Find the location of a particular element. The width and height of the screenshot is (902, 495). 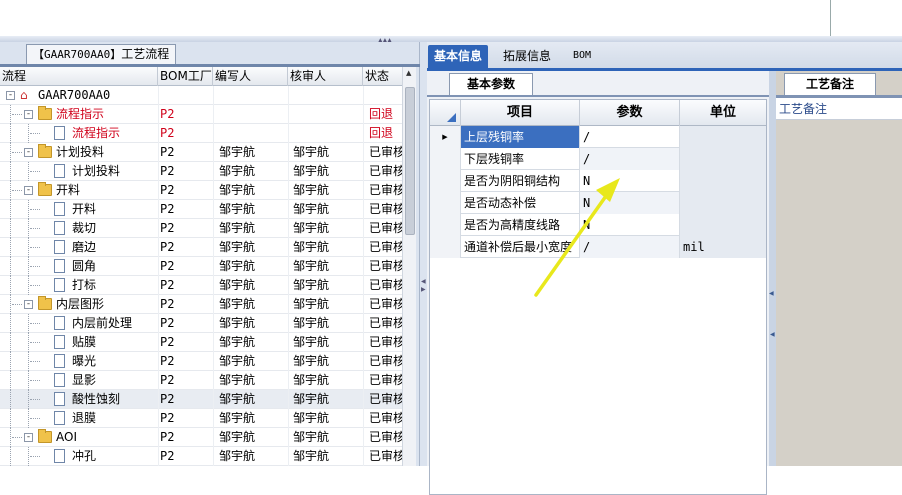

annotation-arrow-icon is located at coordinates (577, 237).